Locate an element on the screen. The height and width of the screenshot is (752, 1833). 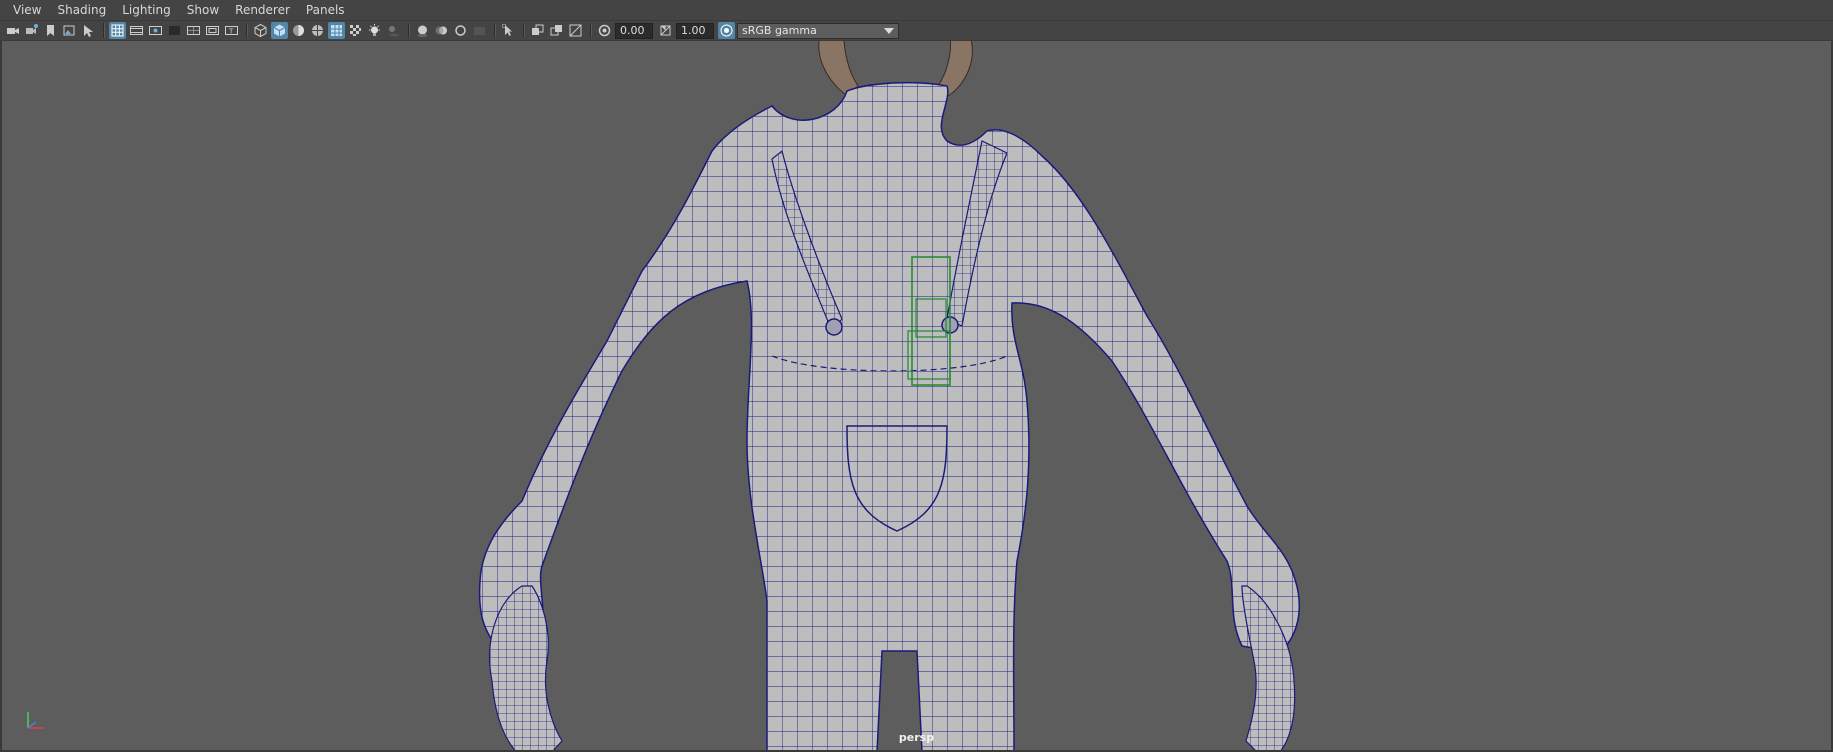
xray-icon is located at coordinates (537, 30).